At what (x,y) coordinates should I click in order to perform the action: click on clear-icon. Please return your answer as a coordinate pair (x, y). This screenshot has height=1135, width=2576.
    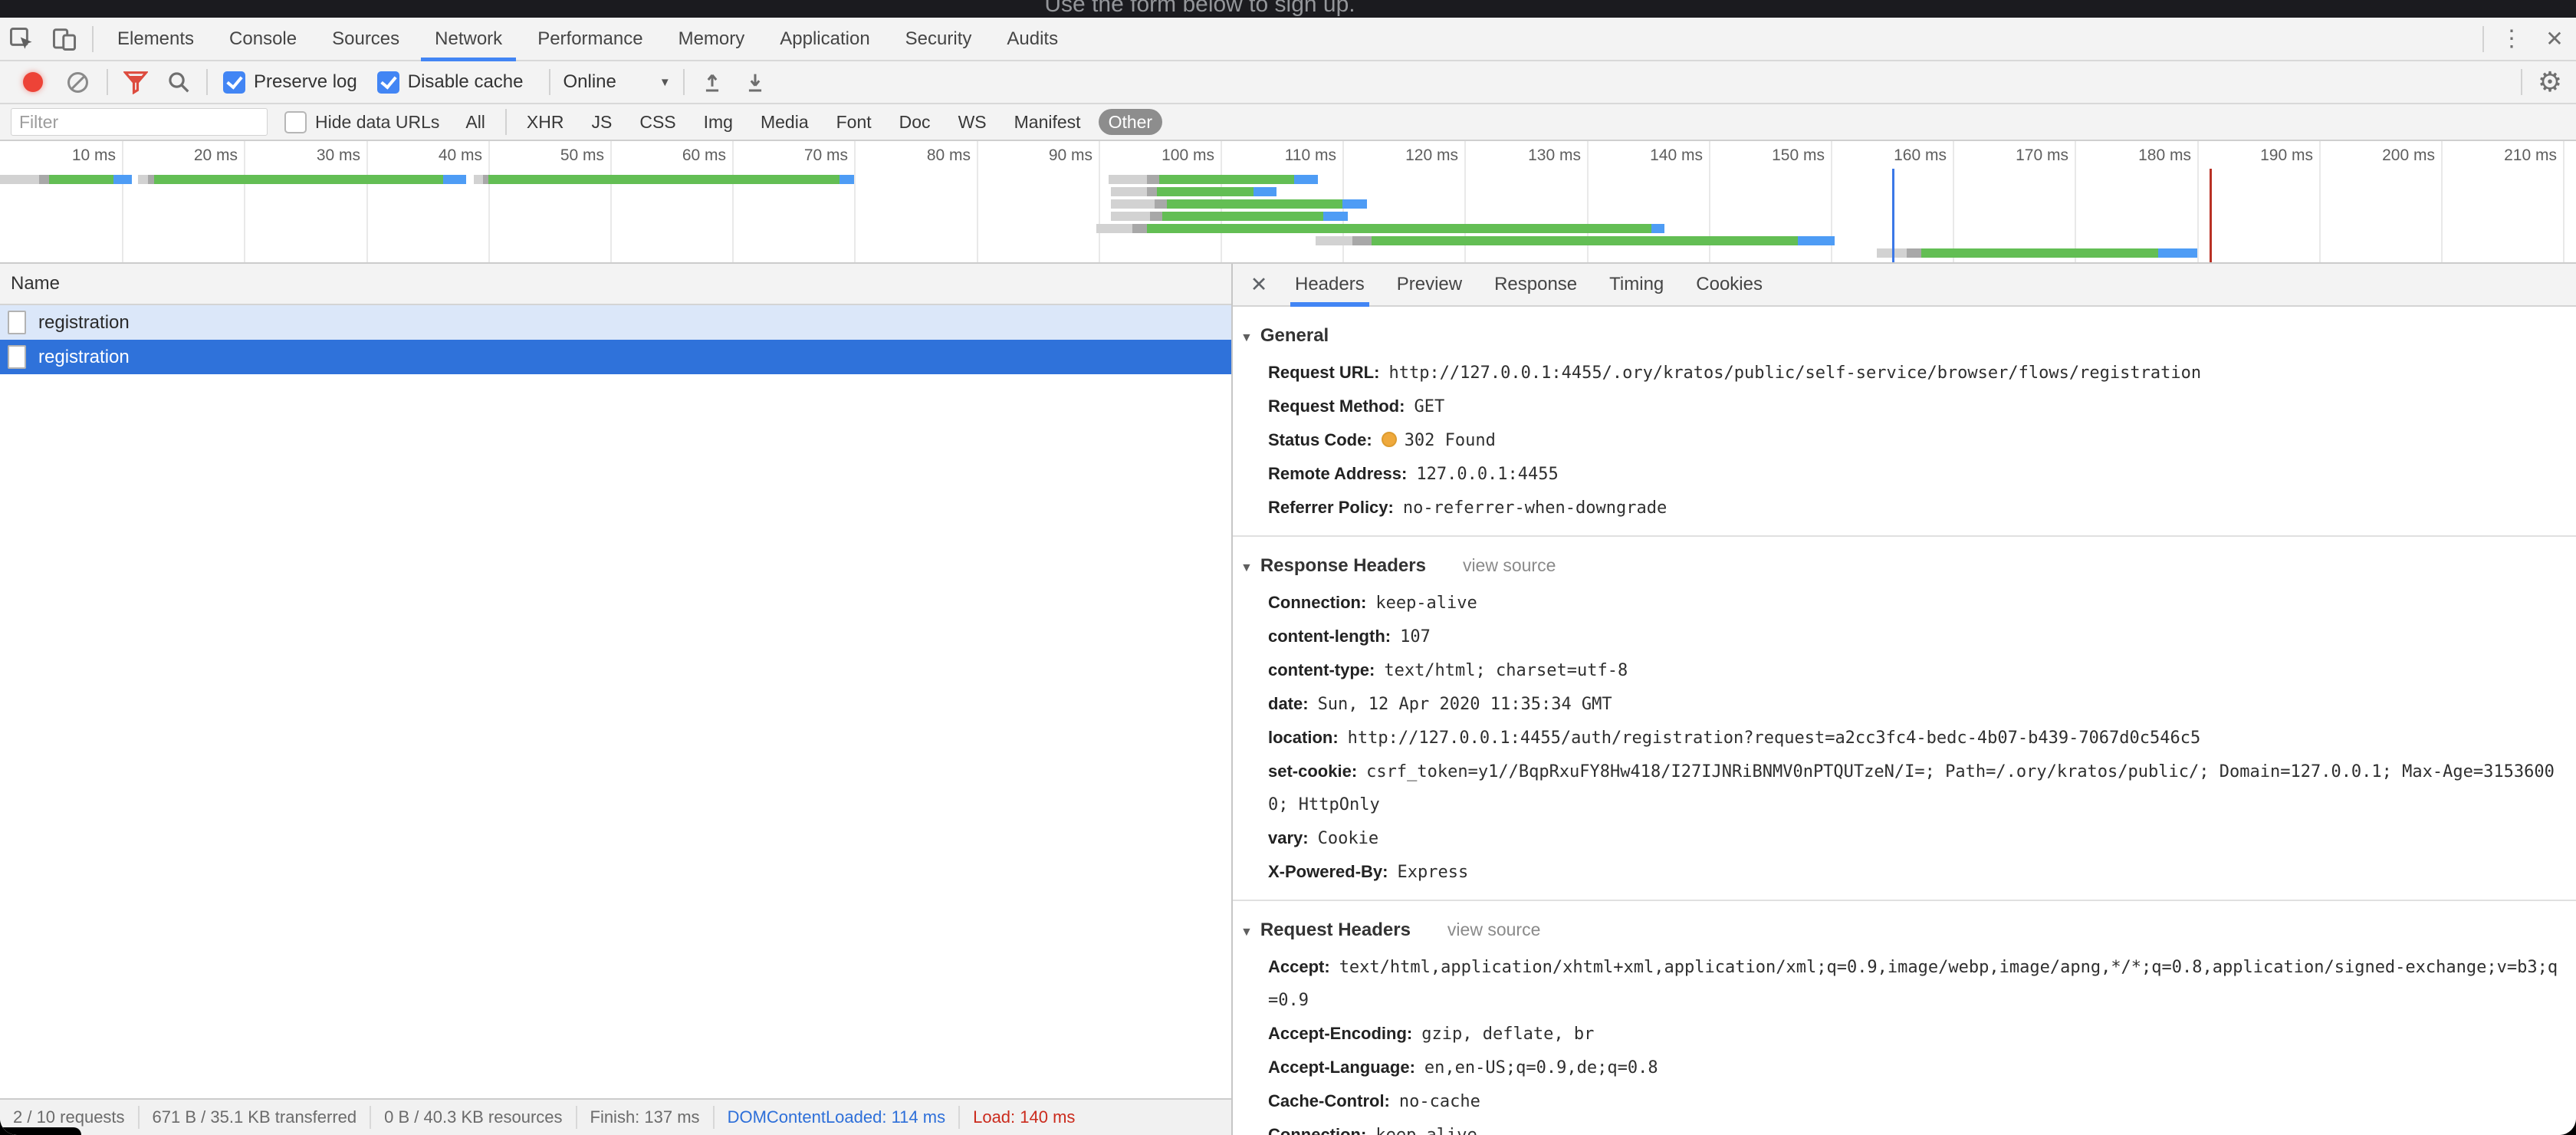
    Looking at the image, I should click on (77, 82).